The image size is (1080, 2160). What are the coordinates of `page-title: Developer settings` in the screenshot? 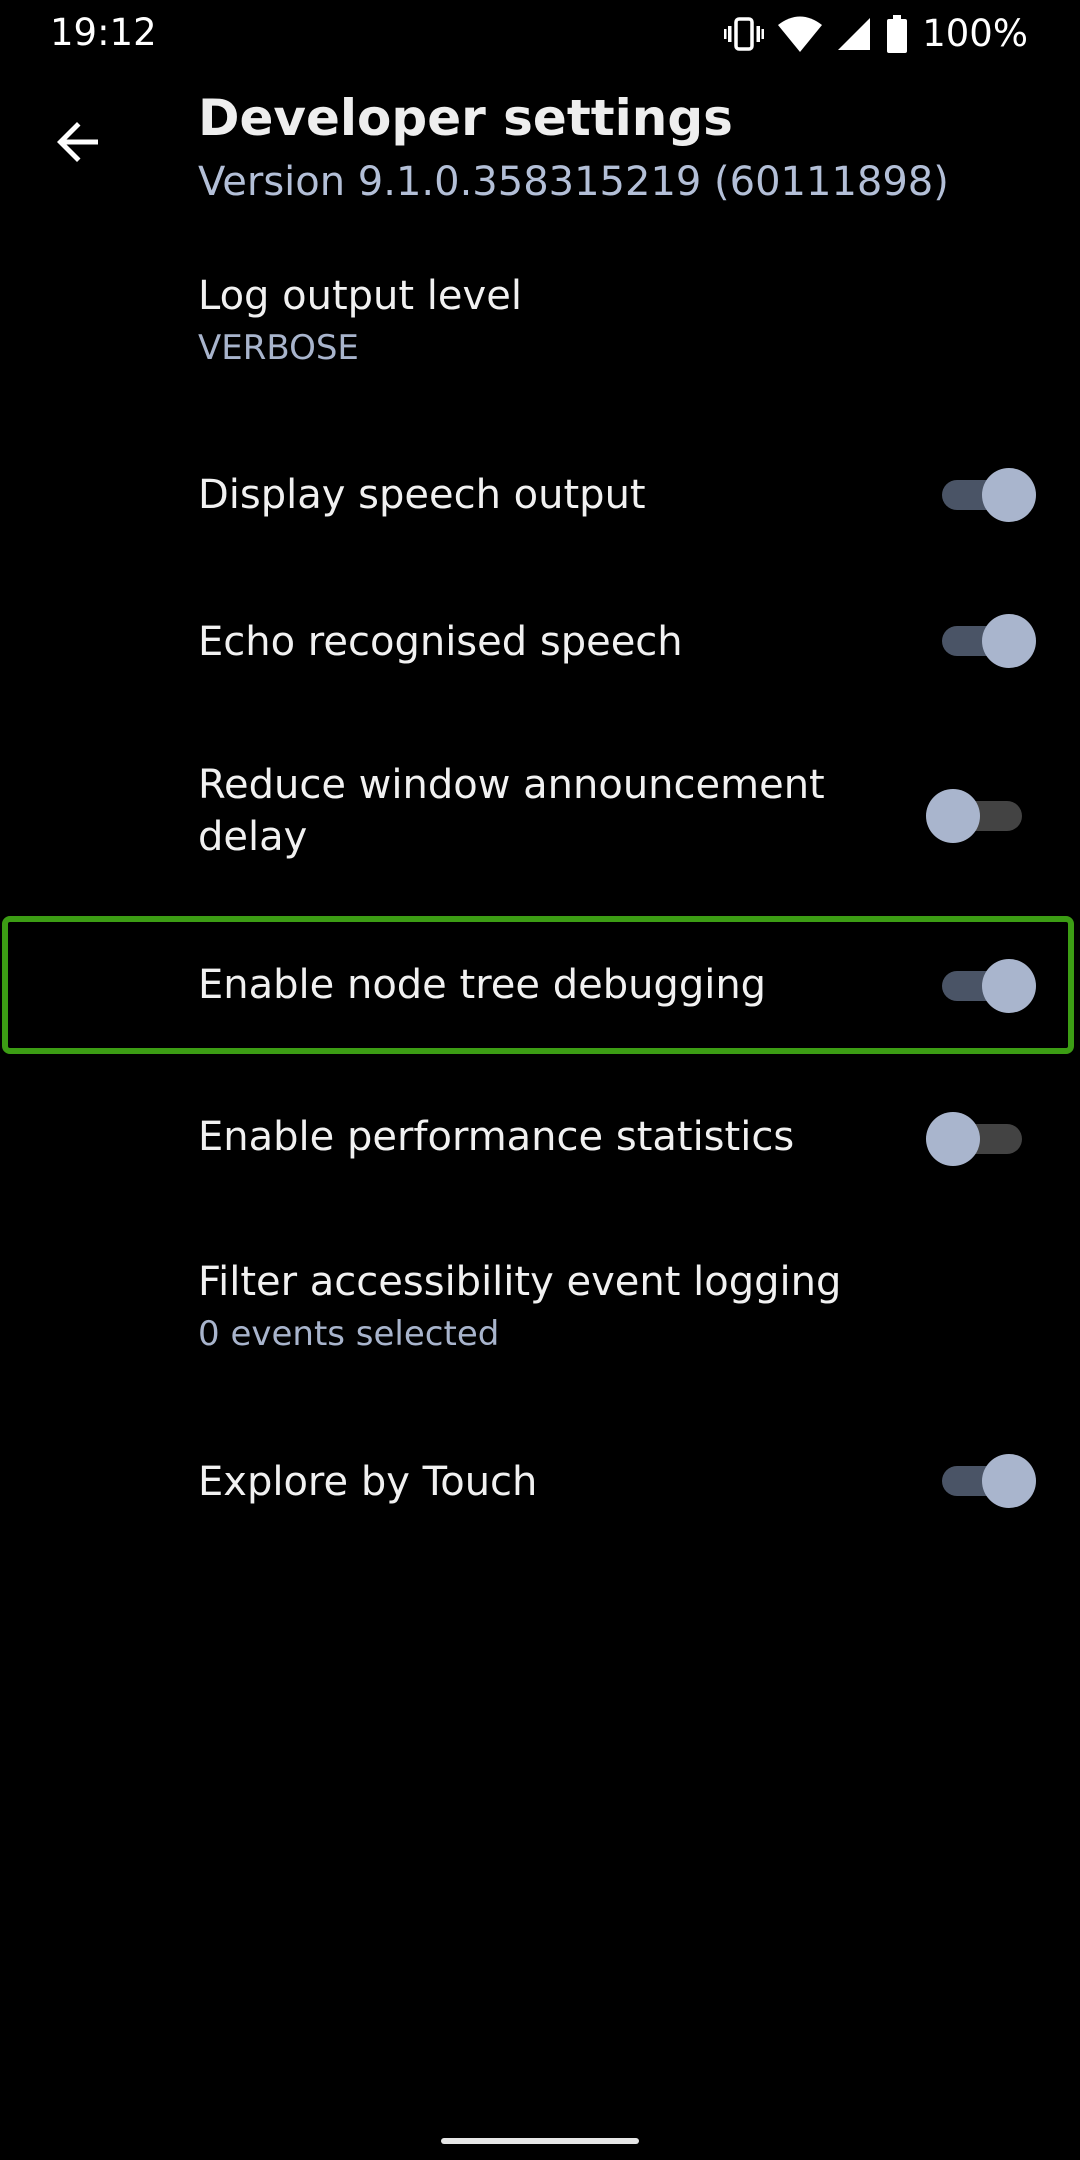 It's located at (465, 118).